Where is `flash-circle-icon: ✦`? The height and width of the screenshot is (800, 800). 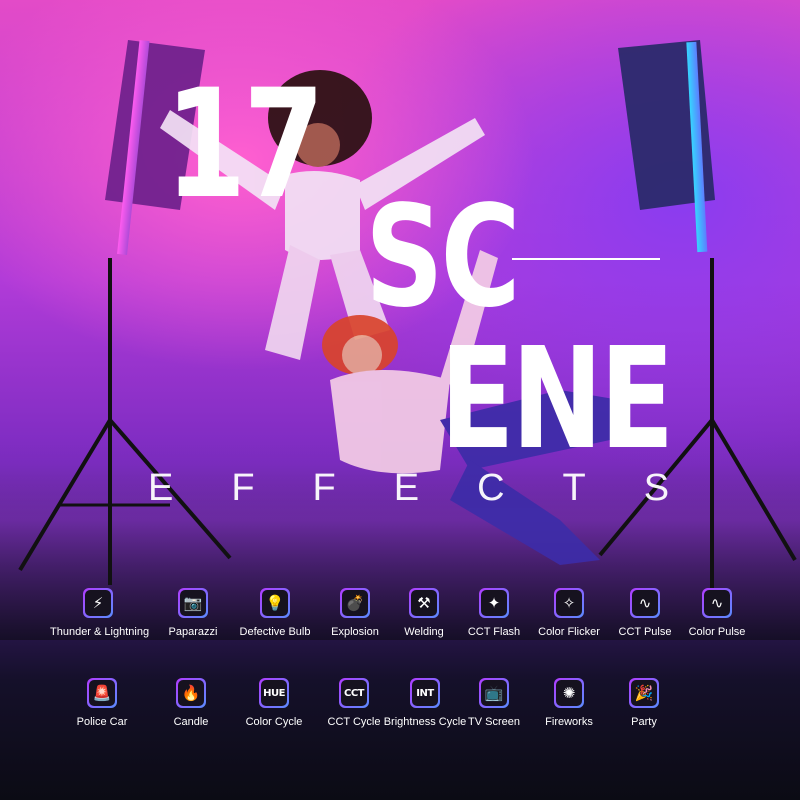 flash-circle-icon: ✦ is located at coordinates (494, 603).